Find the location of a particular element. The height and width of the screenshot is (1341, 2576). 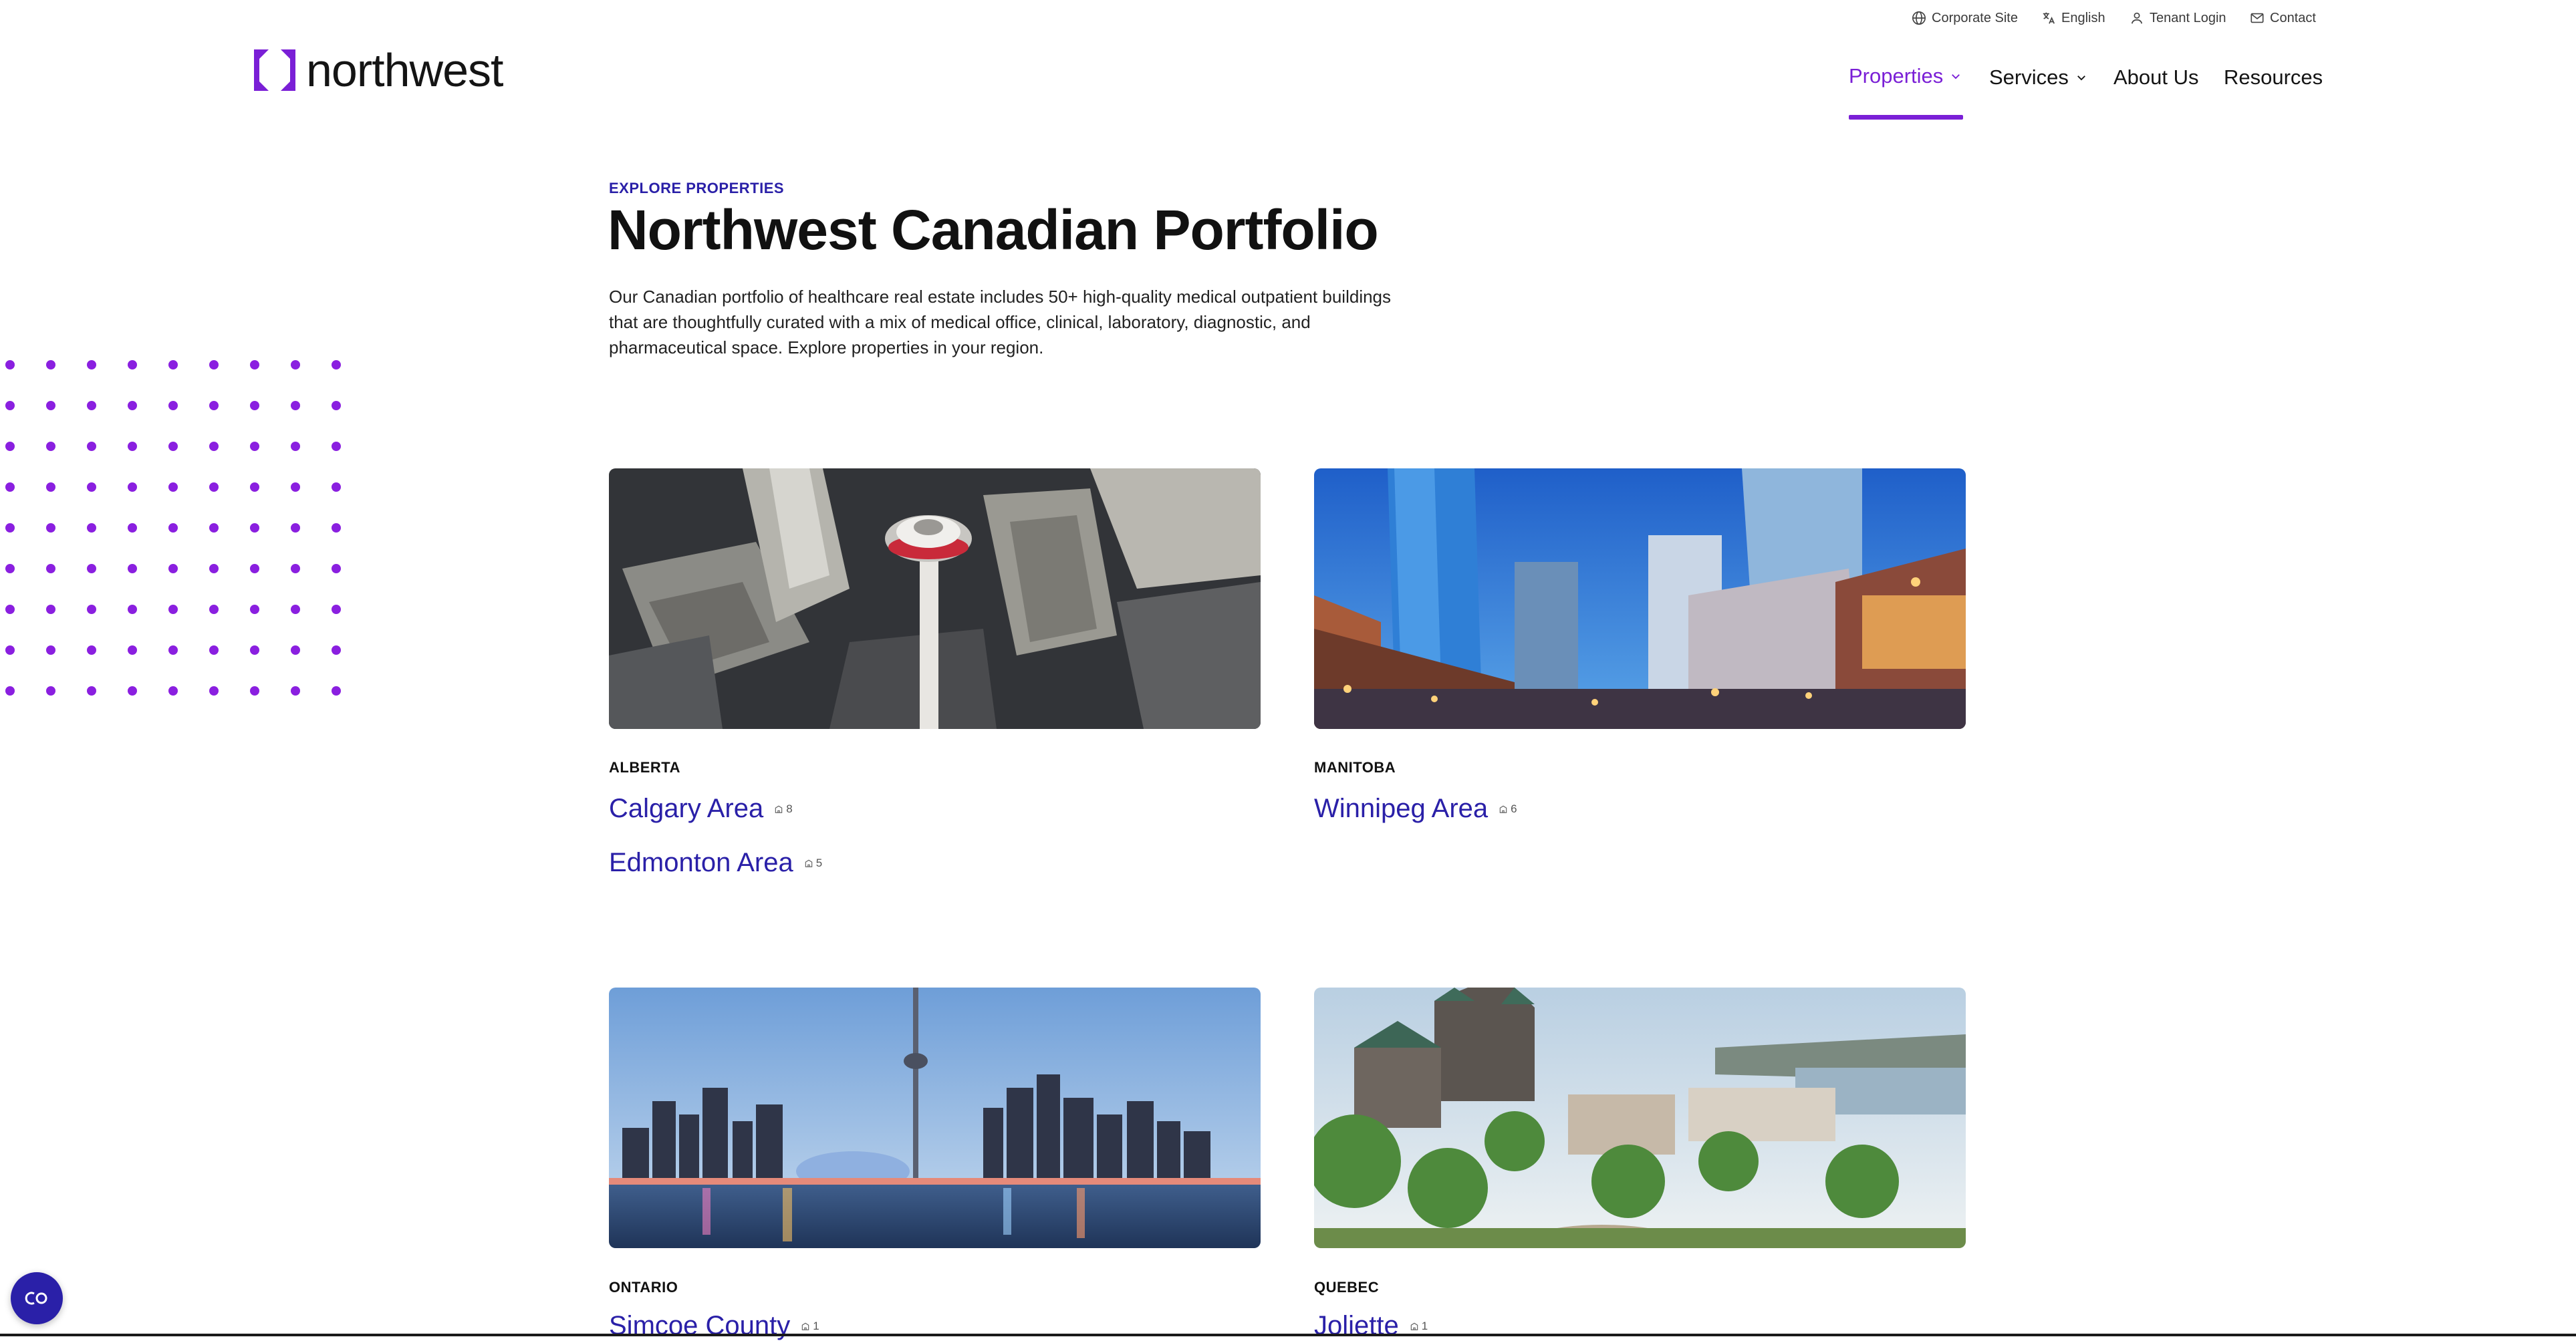

nav-services: Services is located at coordinates (2038, 77).